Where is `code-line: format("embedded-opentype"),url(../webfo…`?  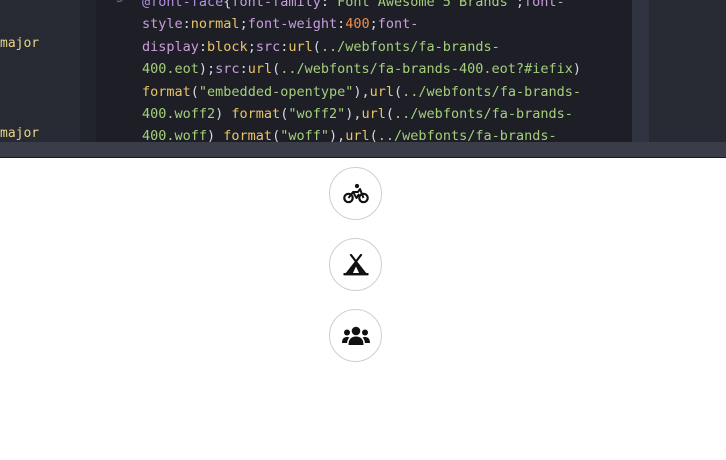 code-line: format("embedded-opentype"),url(../webfo… is located at coordinates (361, 92).